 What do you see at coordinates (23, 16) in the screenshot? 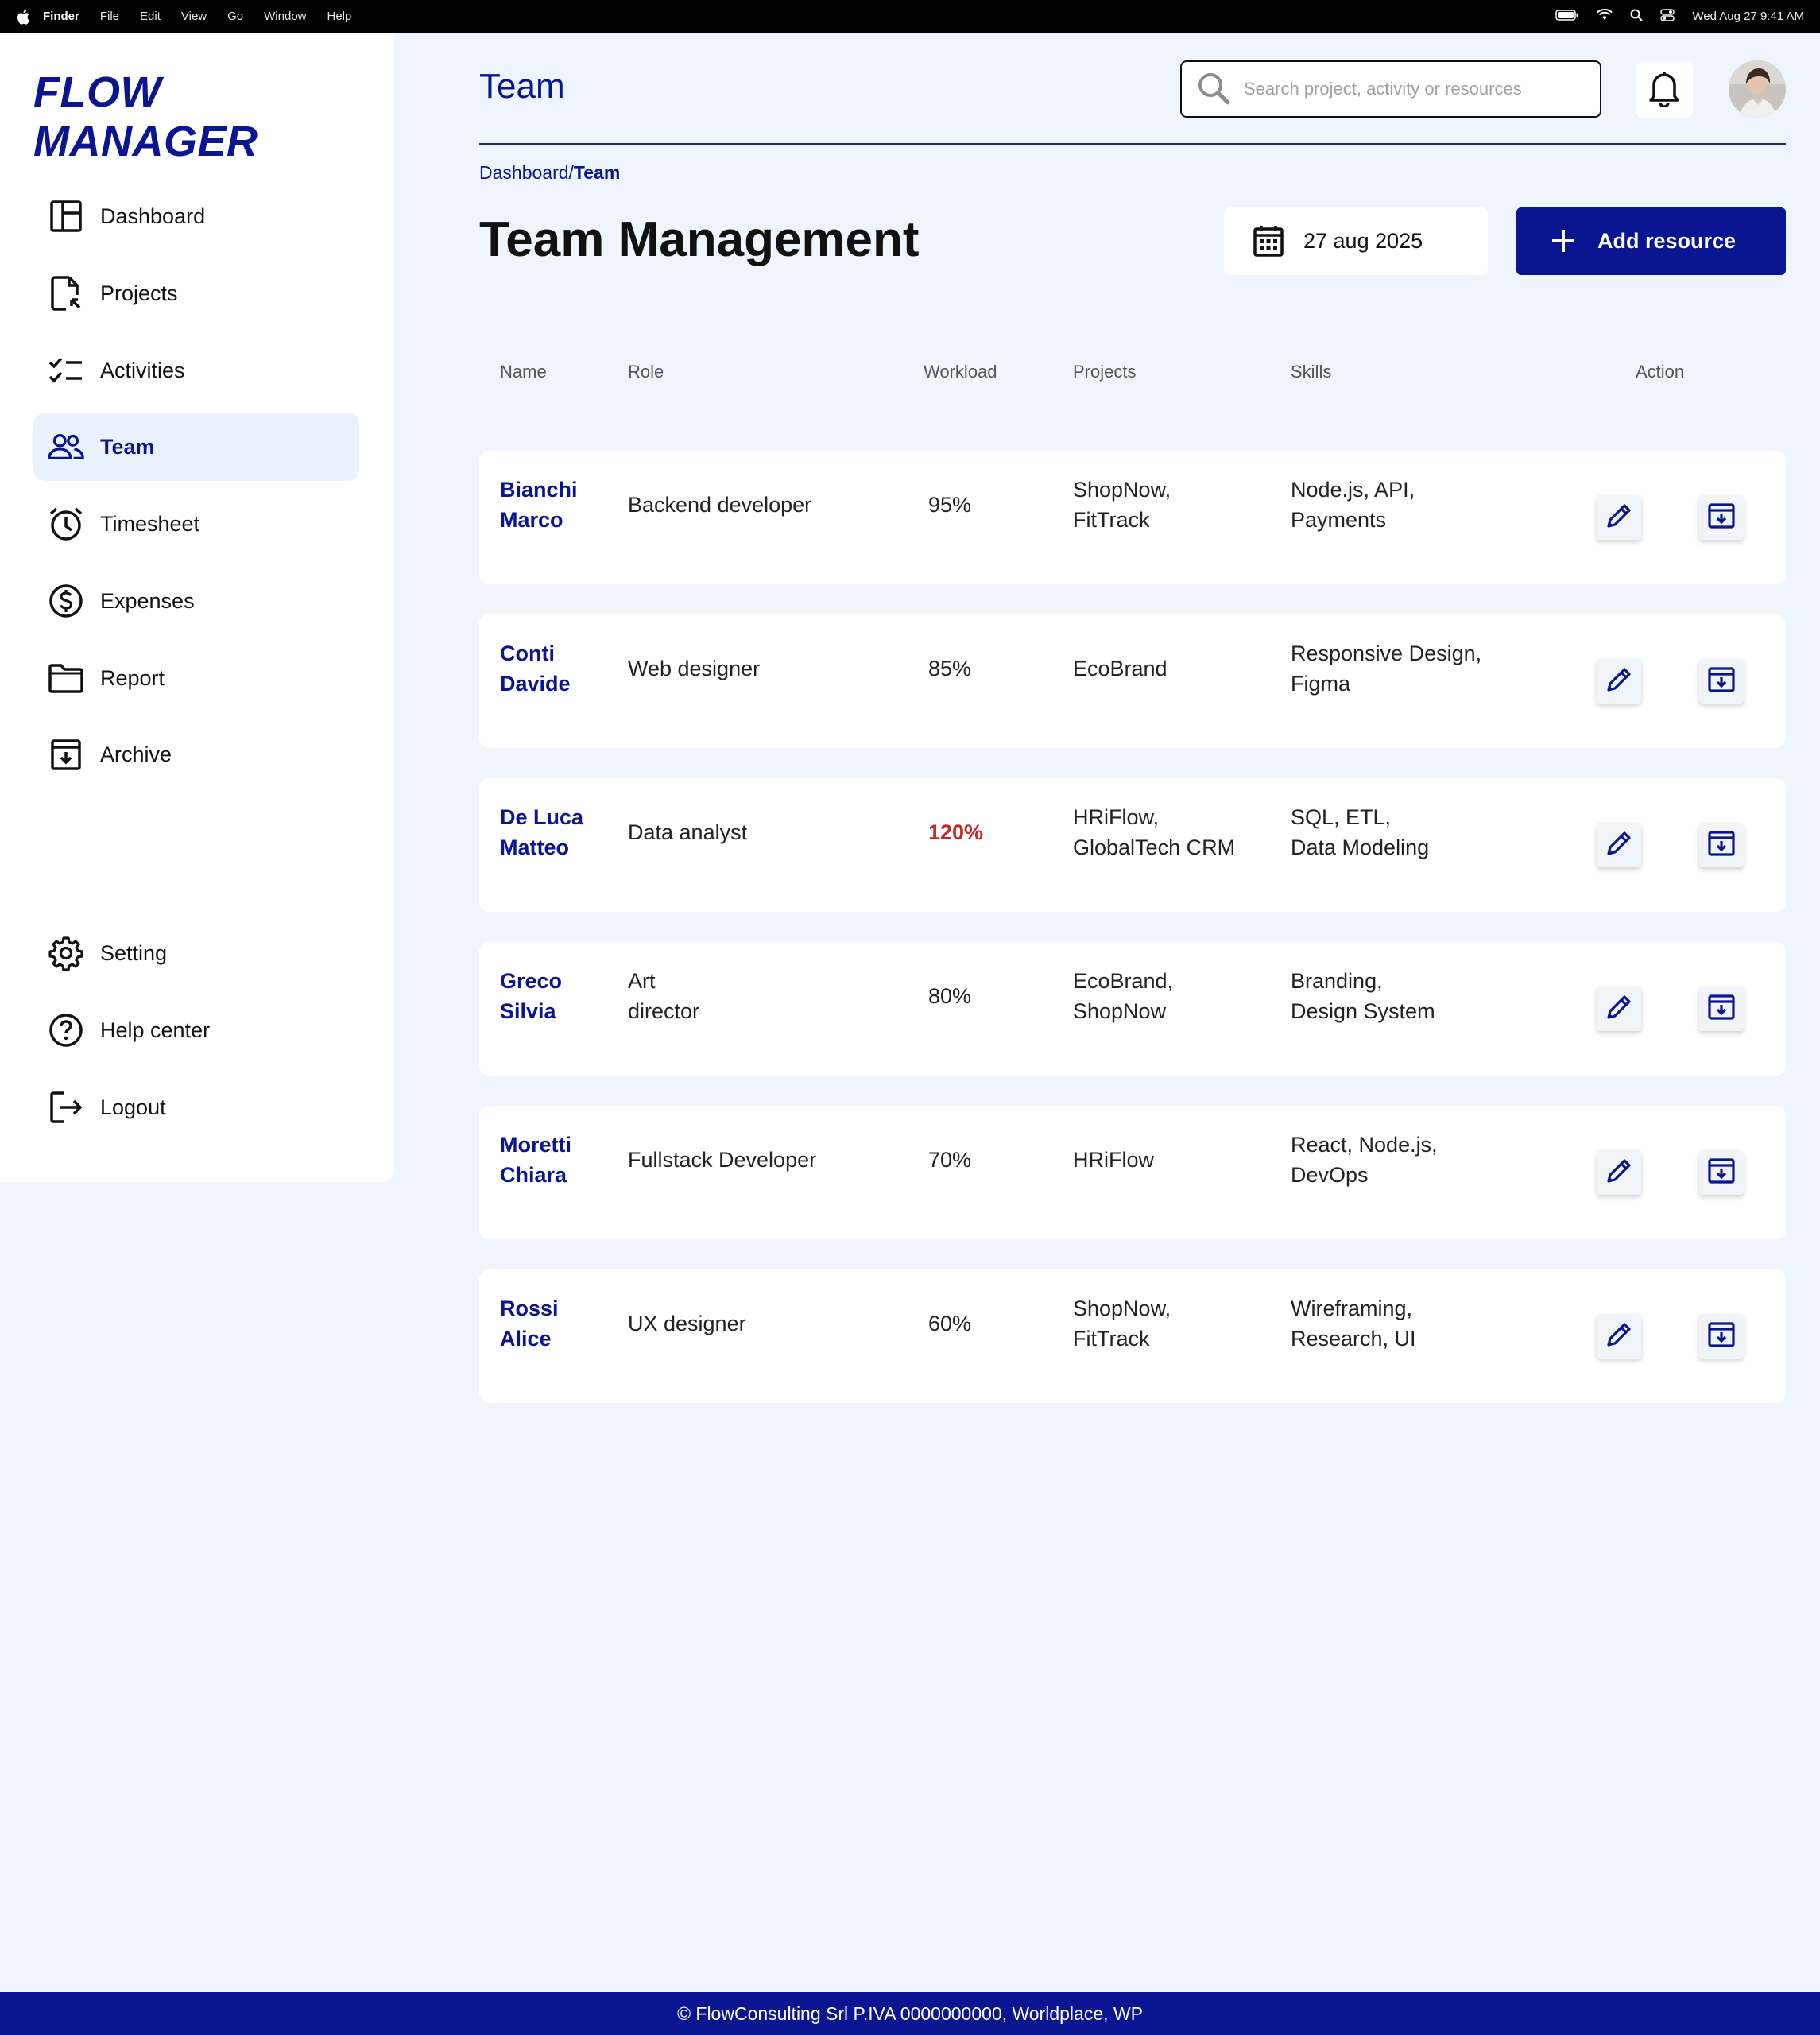
I see `apple-icon` at bounding box center [23, 16].